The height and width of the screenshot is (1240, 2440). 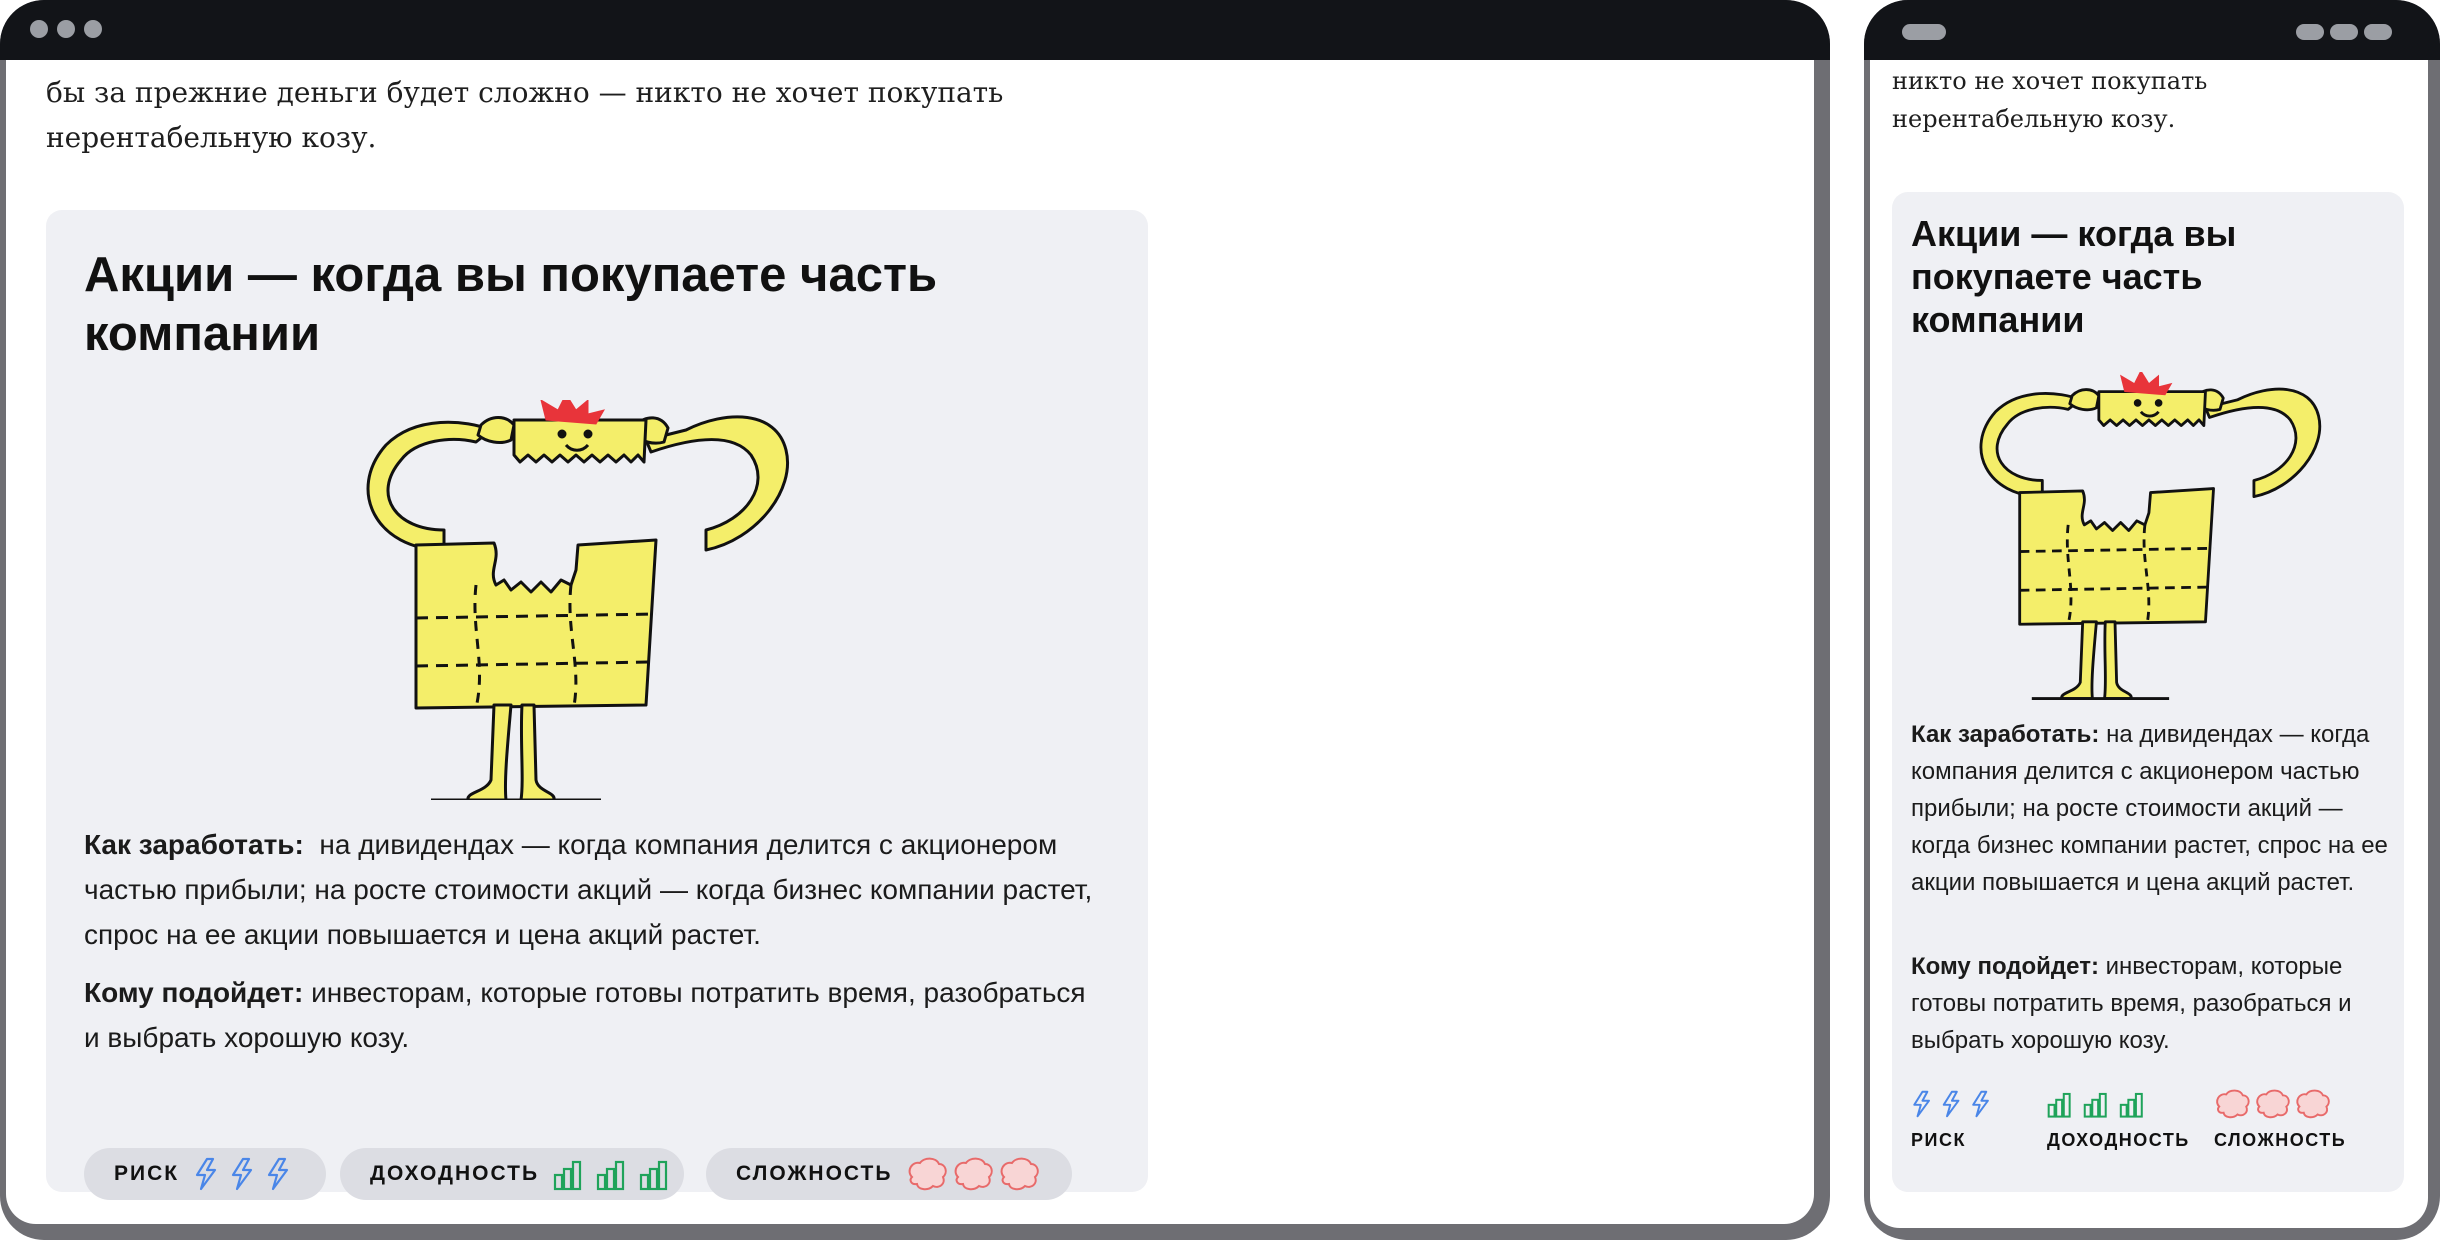 What do you see at coordinates (915, 30) in the screenshot?
I see `desktop-titlebar` at bounding box center [915, 30].